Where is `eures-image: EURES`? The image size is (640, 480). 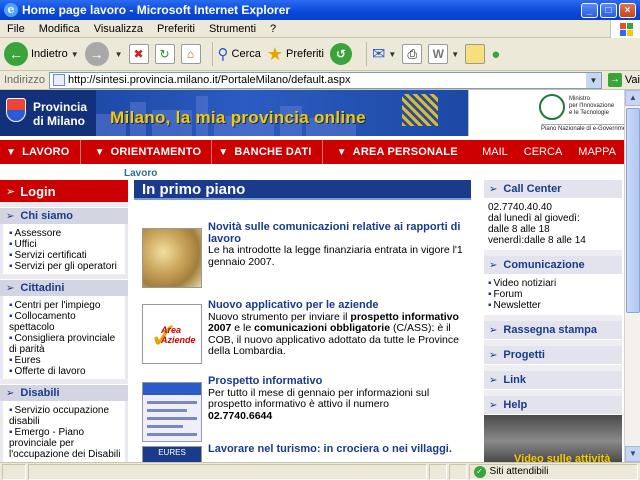 eures-image: EURES is located at coordinates (172, 454).